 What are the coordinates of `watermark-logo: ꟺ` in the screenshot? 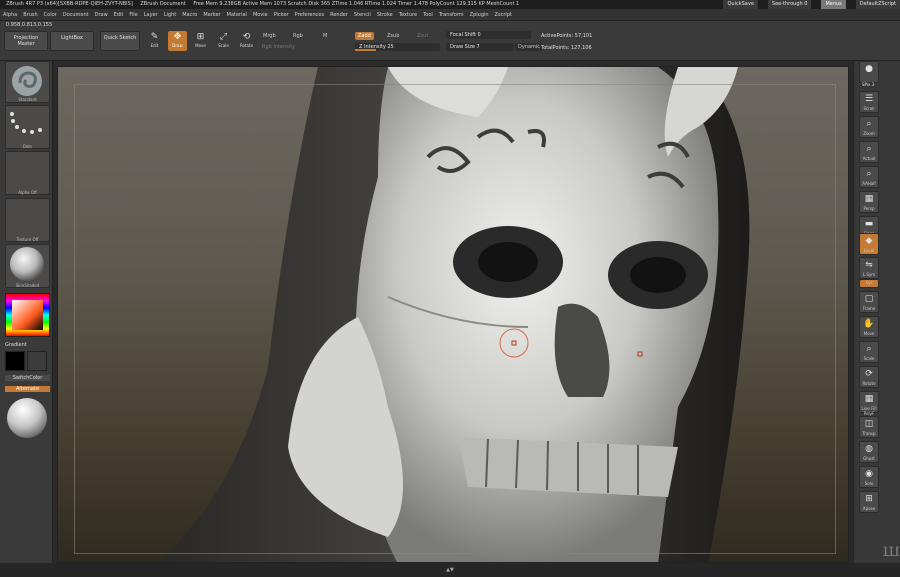 It's located at (891, 550).